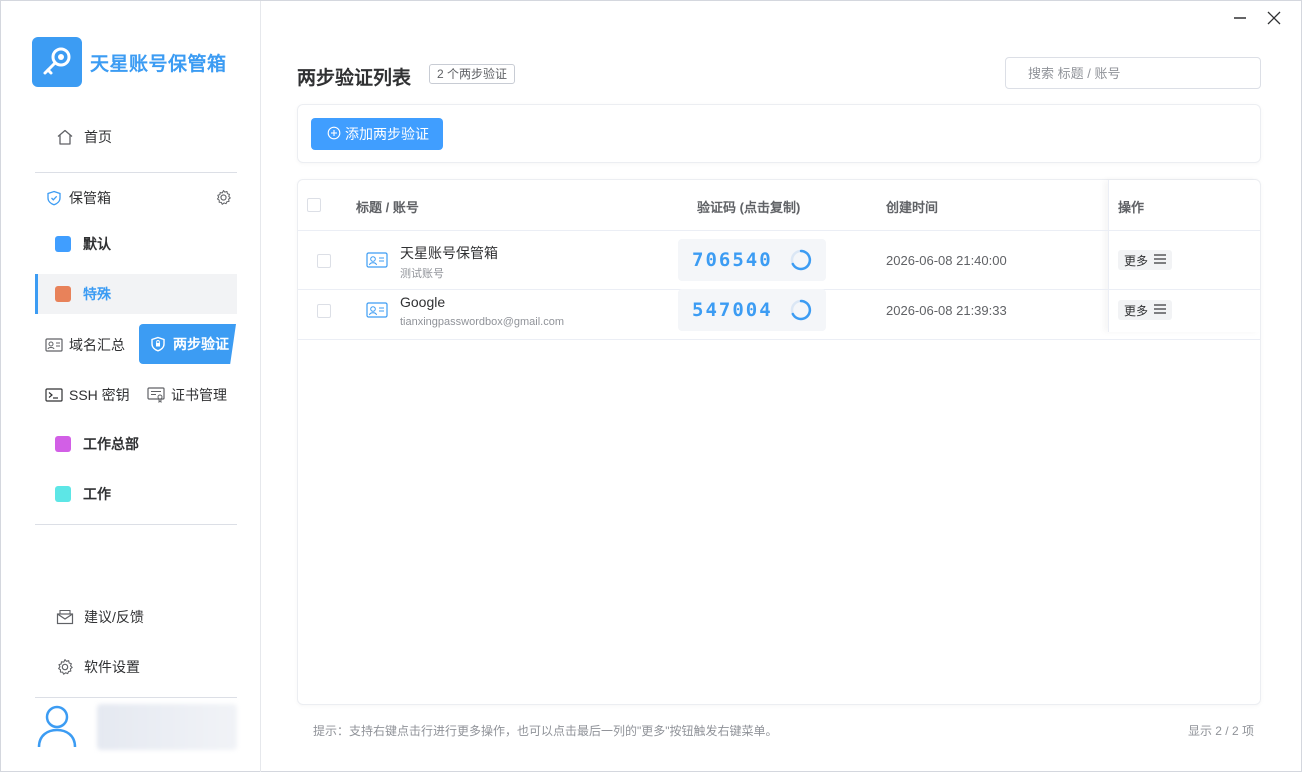  I want to click on terminal-icon, so click(54, 395).